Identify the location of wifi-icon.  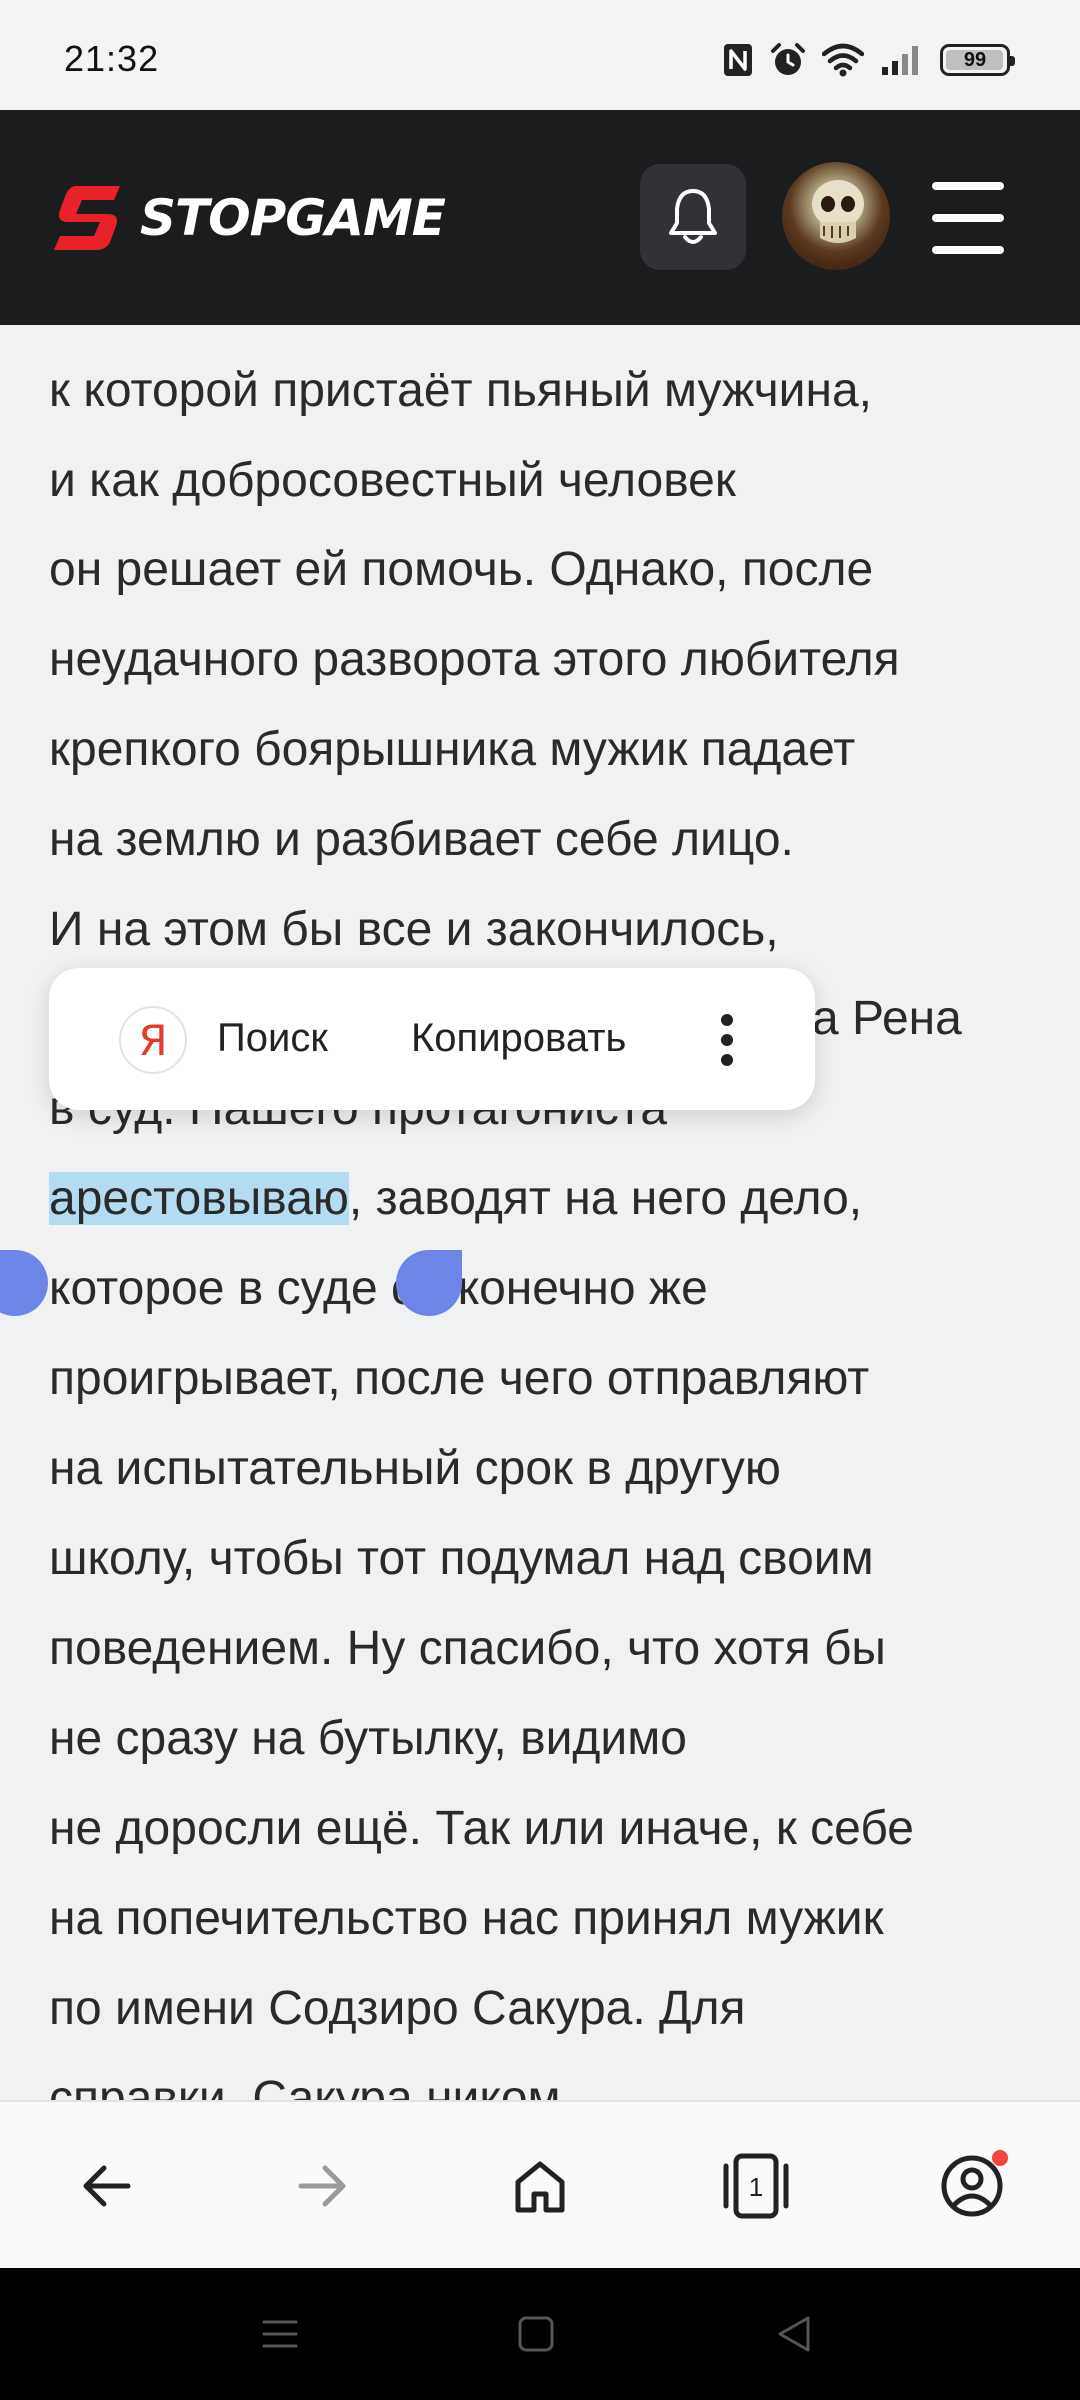
(843, 60).